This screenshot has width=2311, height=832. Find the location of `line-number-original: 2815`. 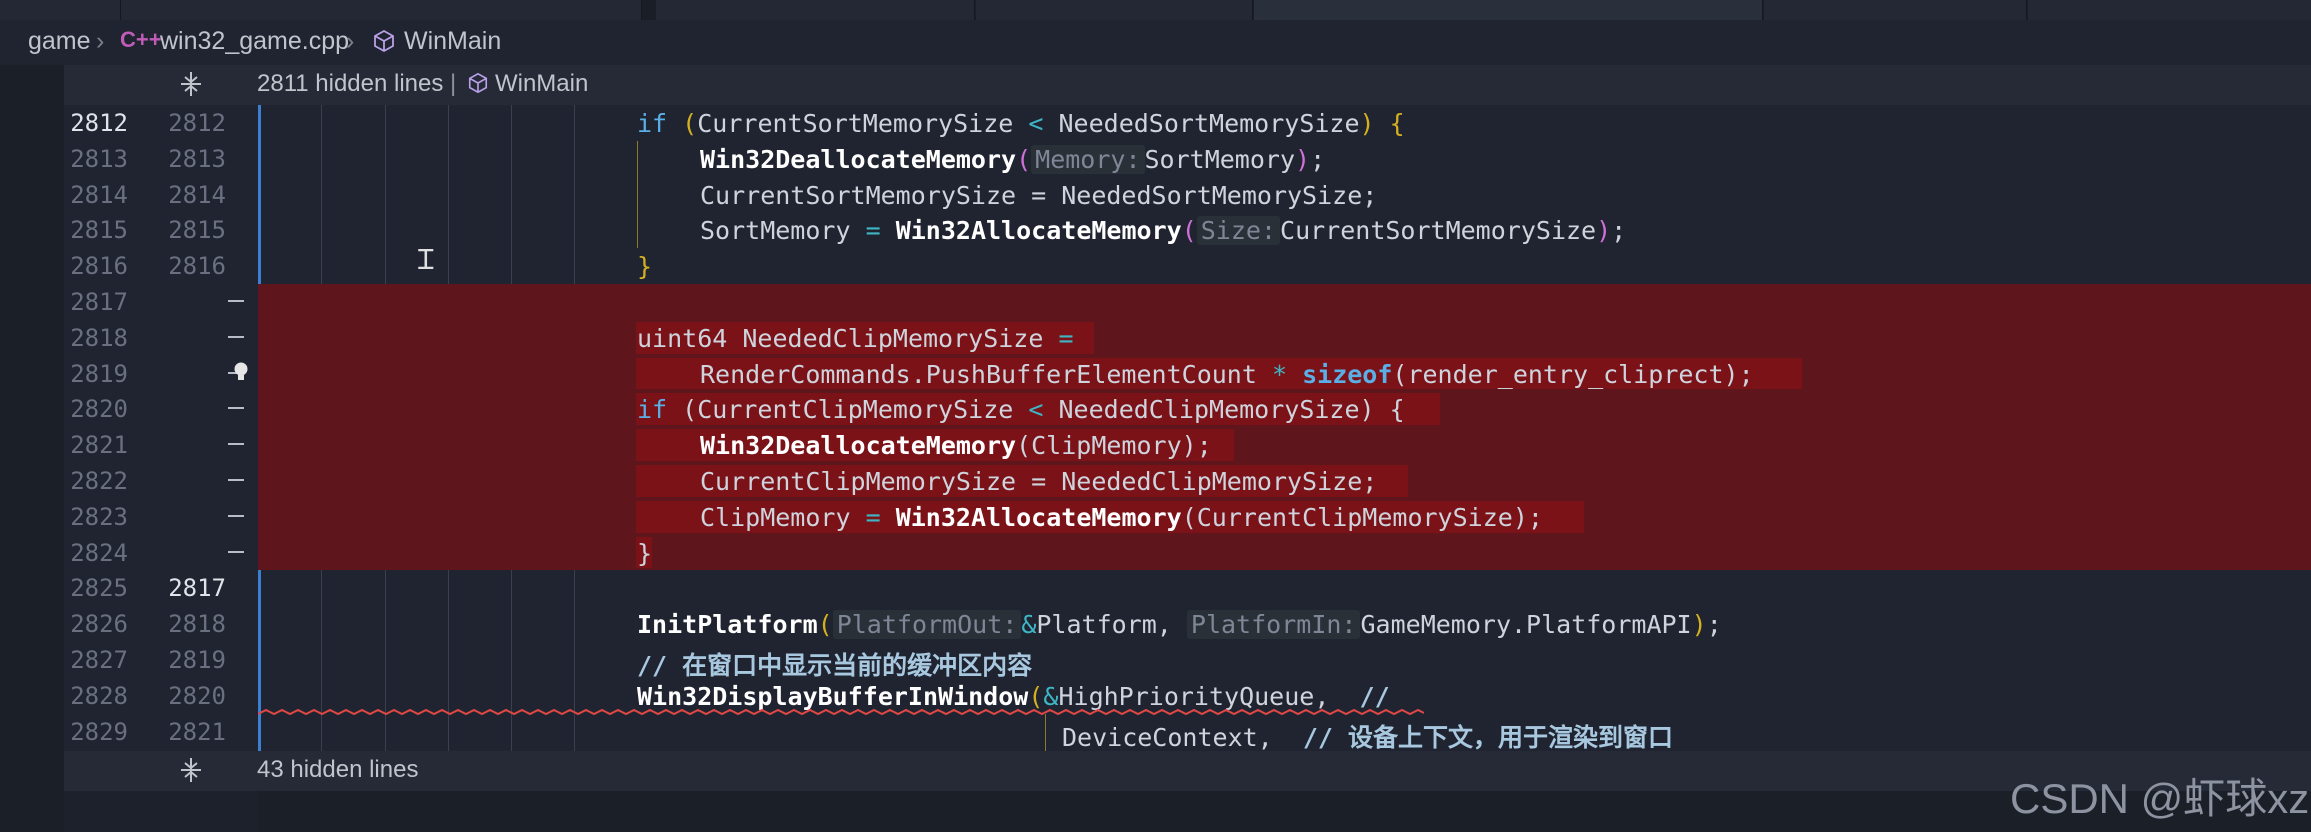

line-number-original: 2815 is located at coordinates (99, 230).